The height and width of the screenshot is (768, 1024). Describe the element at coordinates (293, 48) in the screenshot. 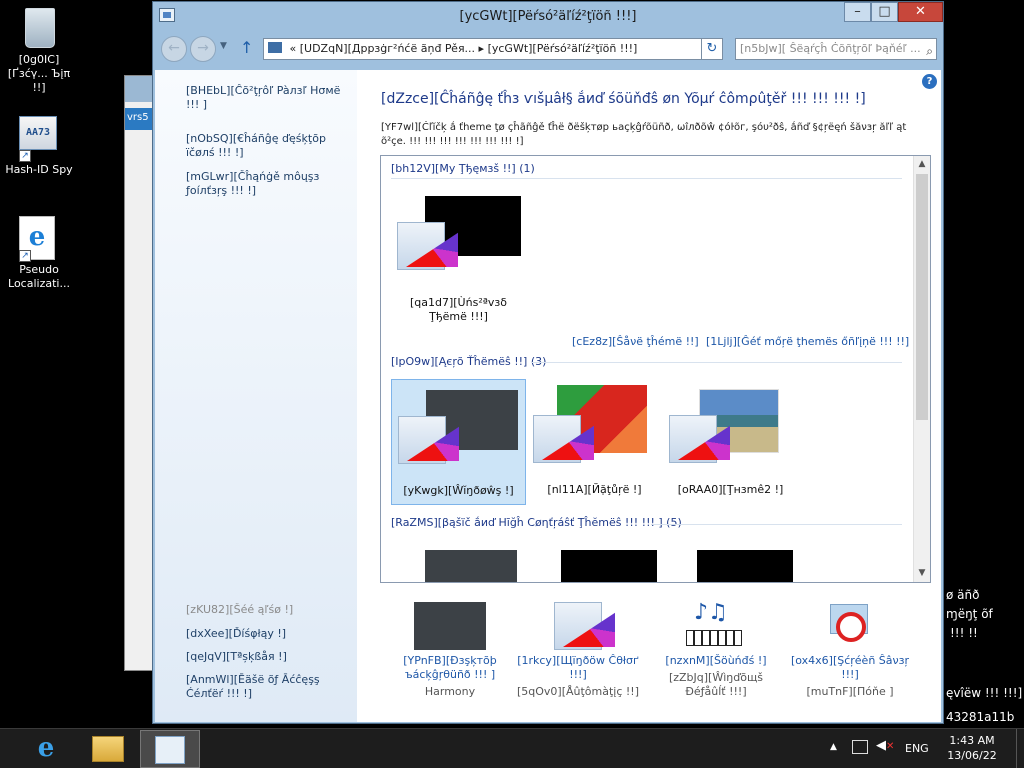

I see `address-prefix: «` at that location.